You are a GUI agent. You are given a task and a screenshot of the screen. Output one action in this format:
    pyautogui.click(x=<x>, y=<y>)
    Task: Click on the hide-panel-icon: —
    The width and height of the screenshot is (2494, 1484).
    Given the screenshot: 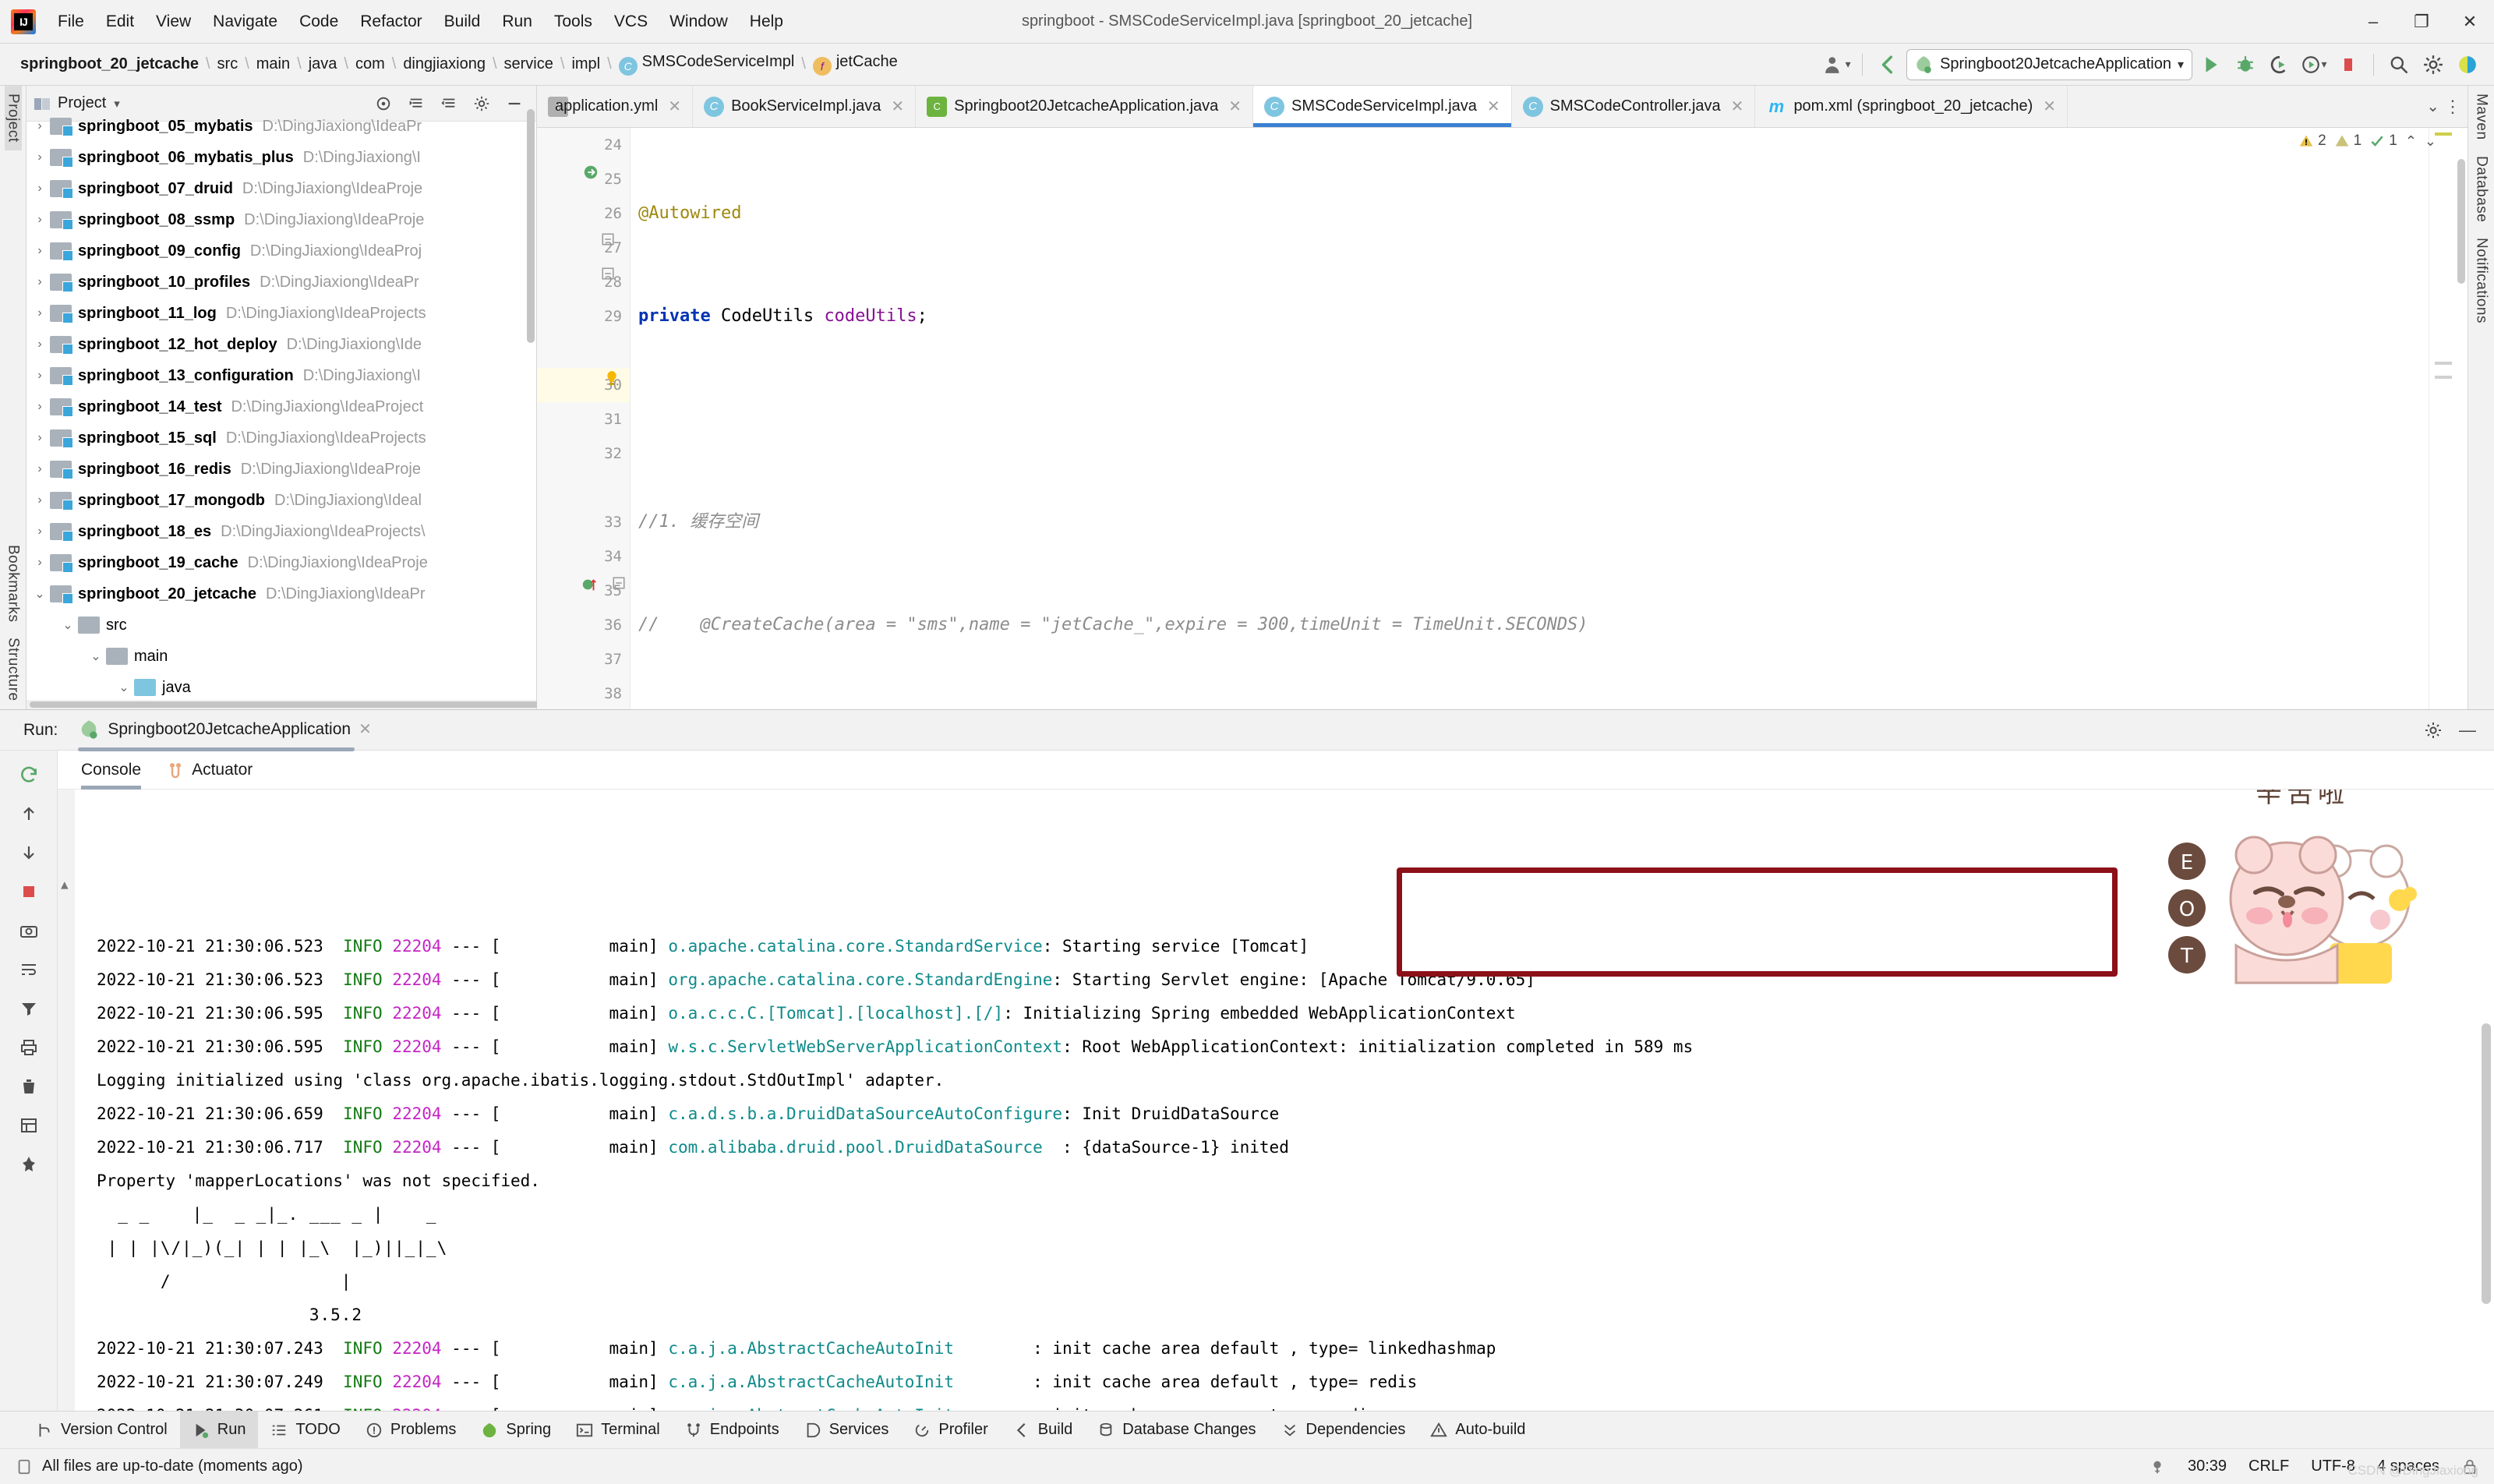 What is the action you would take?
    pyautogui.click(x=2467, y=730)
    